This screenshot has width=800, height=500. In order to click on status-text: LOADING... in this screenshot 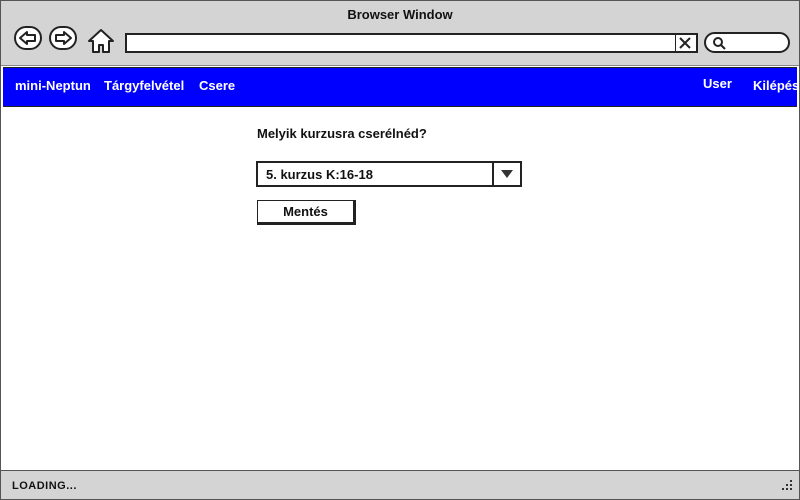, I will do `click(44, 486)`.